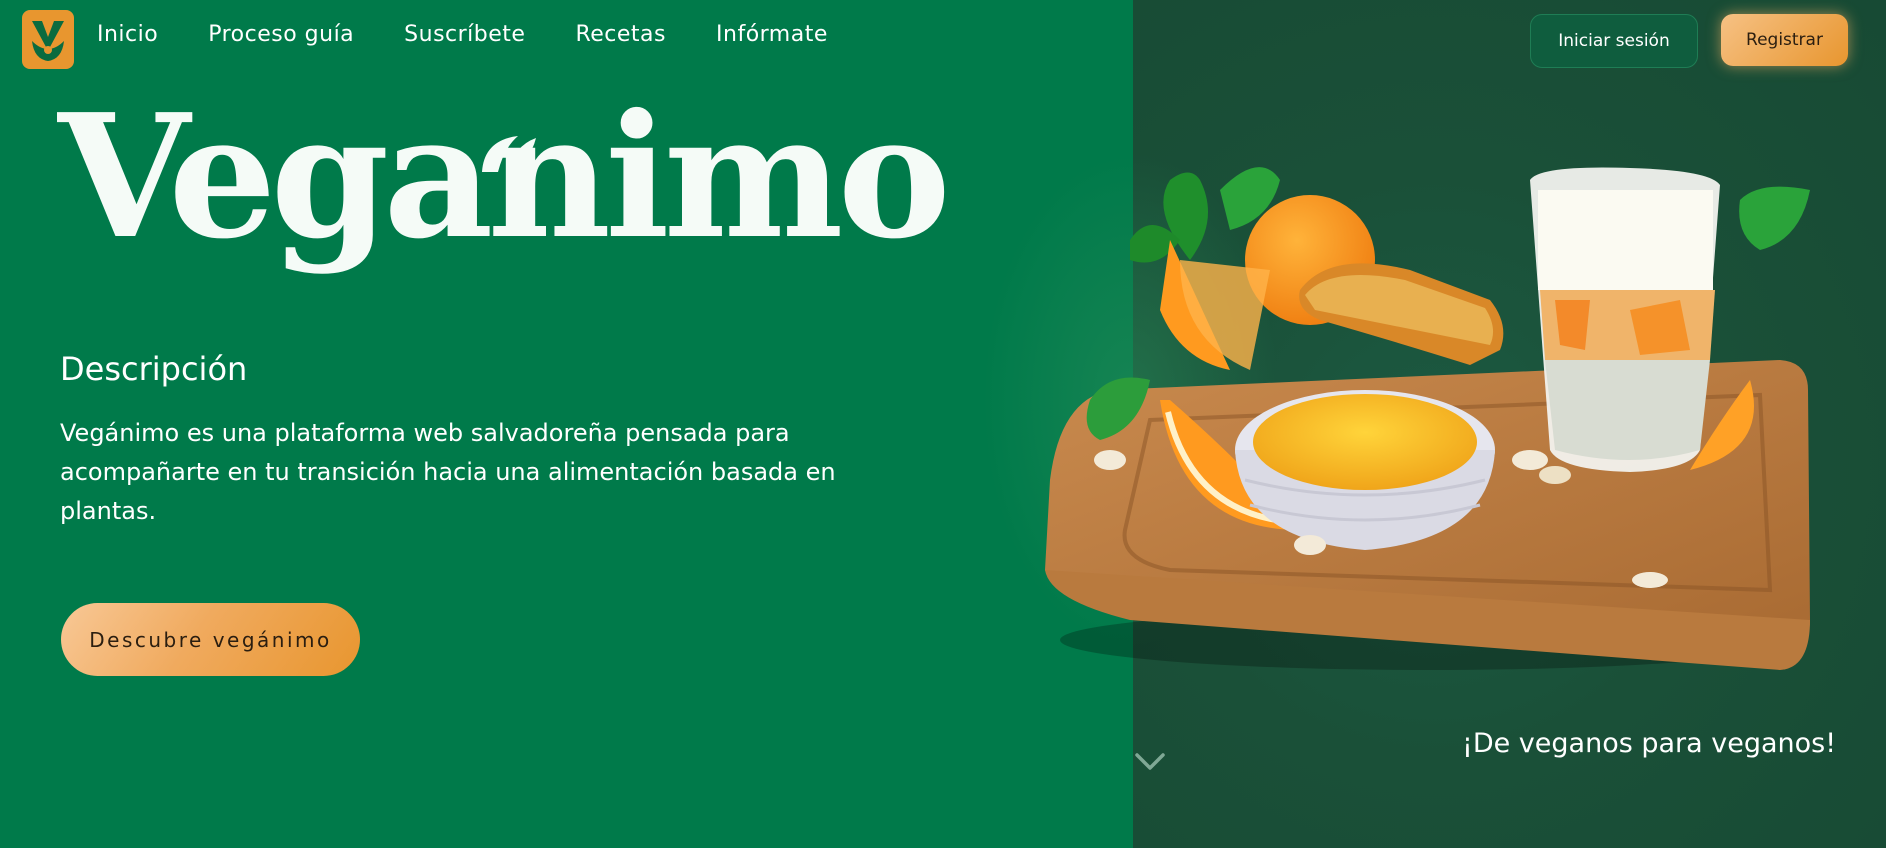 This screenshot has height=848, width=1886. I want to click on nav-item-proceso-guia: Proceso guía, so click(281, 34).